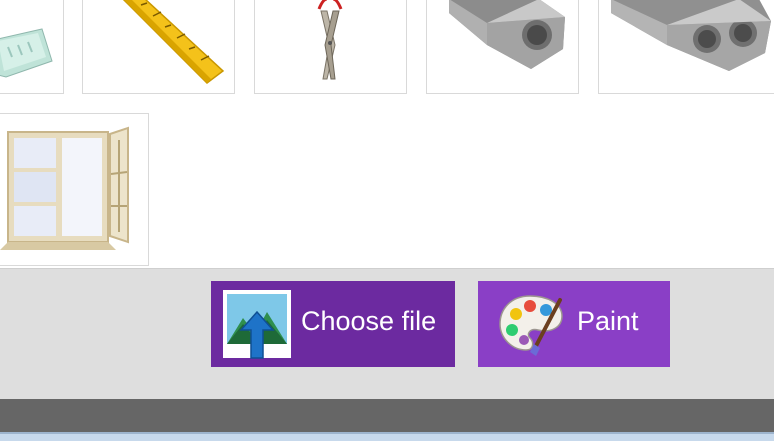 The height and width of the screenshot is (441, 774). I want to click on choose-file-label: Choose file, so click(369, 321).